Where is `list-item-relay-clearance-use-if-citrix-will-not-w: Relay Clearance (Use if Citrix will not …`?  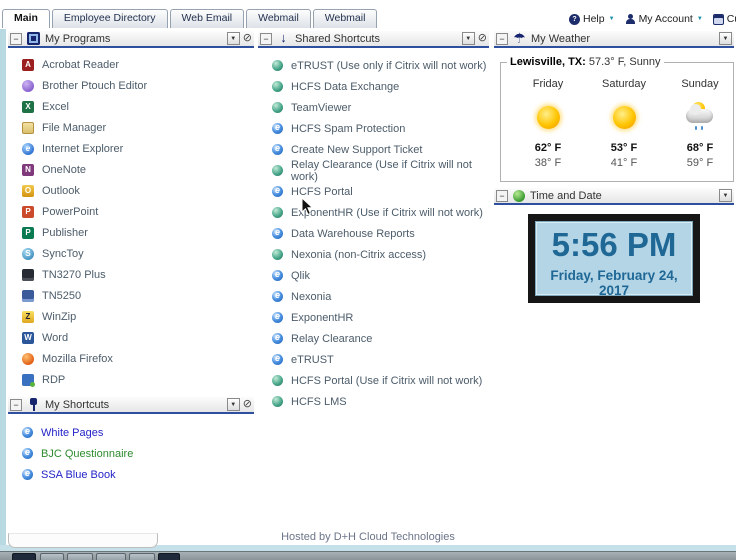 list-item-relay-clearance-use-if-citrix-will-not-w: Relay Clearance (Use if Citrix will not … is located at coordinates (373, 171).